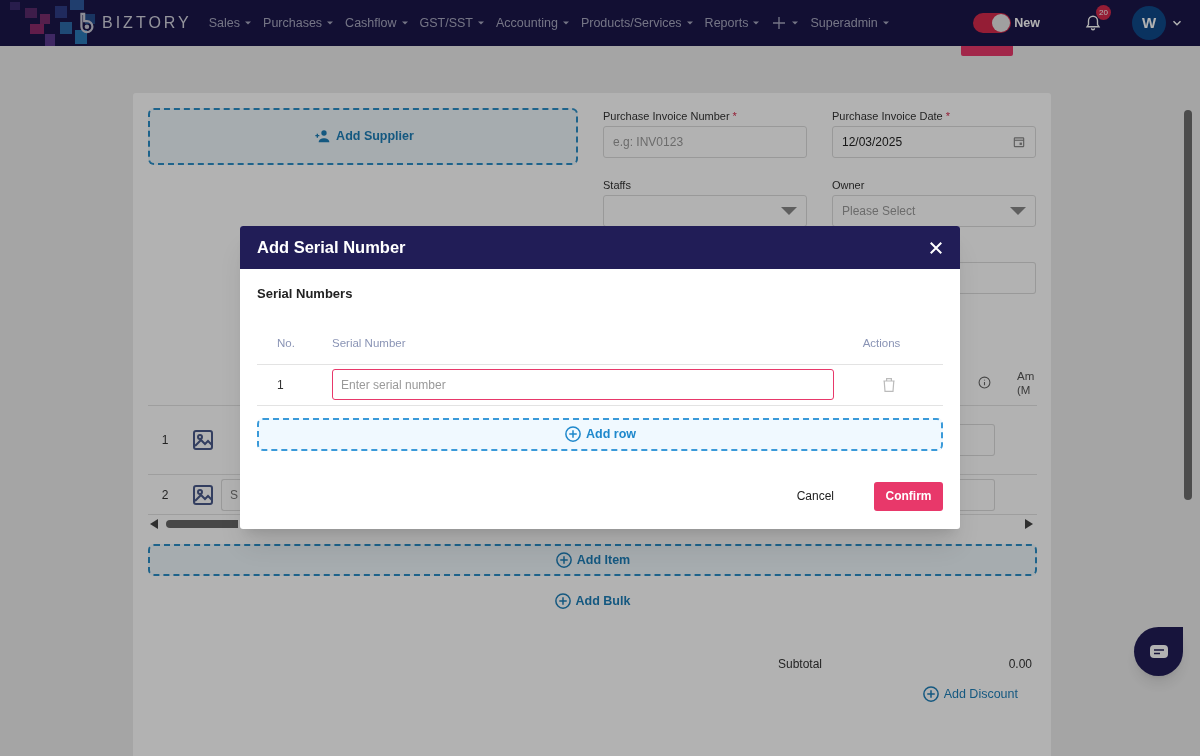  Describe the element at coordinates (1019, 142) in the screenshot. I see `calendar-icon` at that location.